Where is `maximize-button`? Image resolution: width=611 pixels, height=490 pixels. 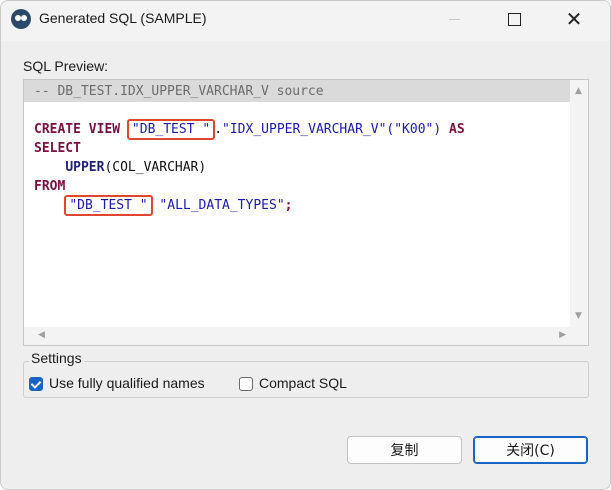 maximize-button is located at coordinates (514, 19).